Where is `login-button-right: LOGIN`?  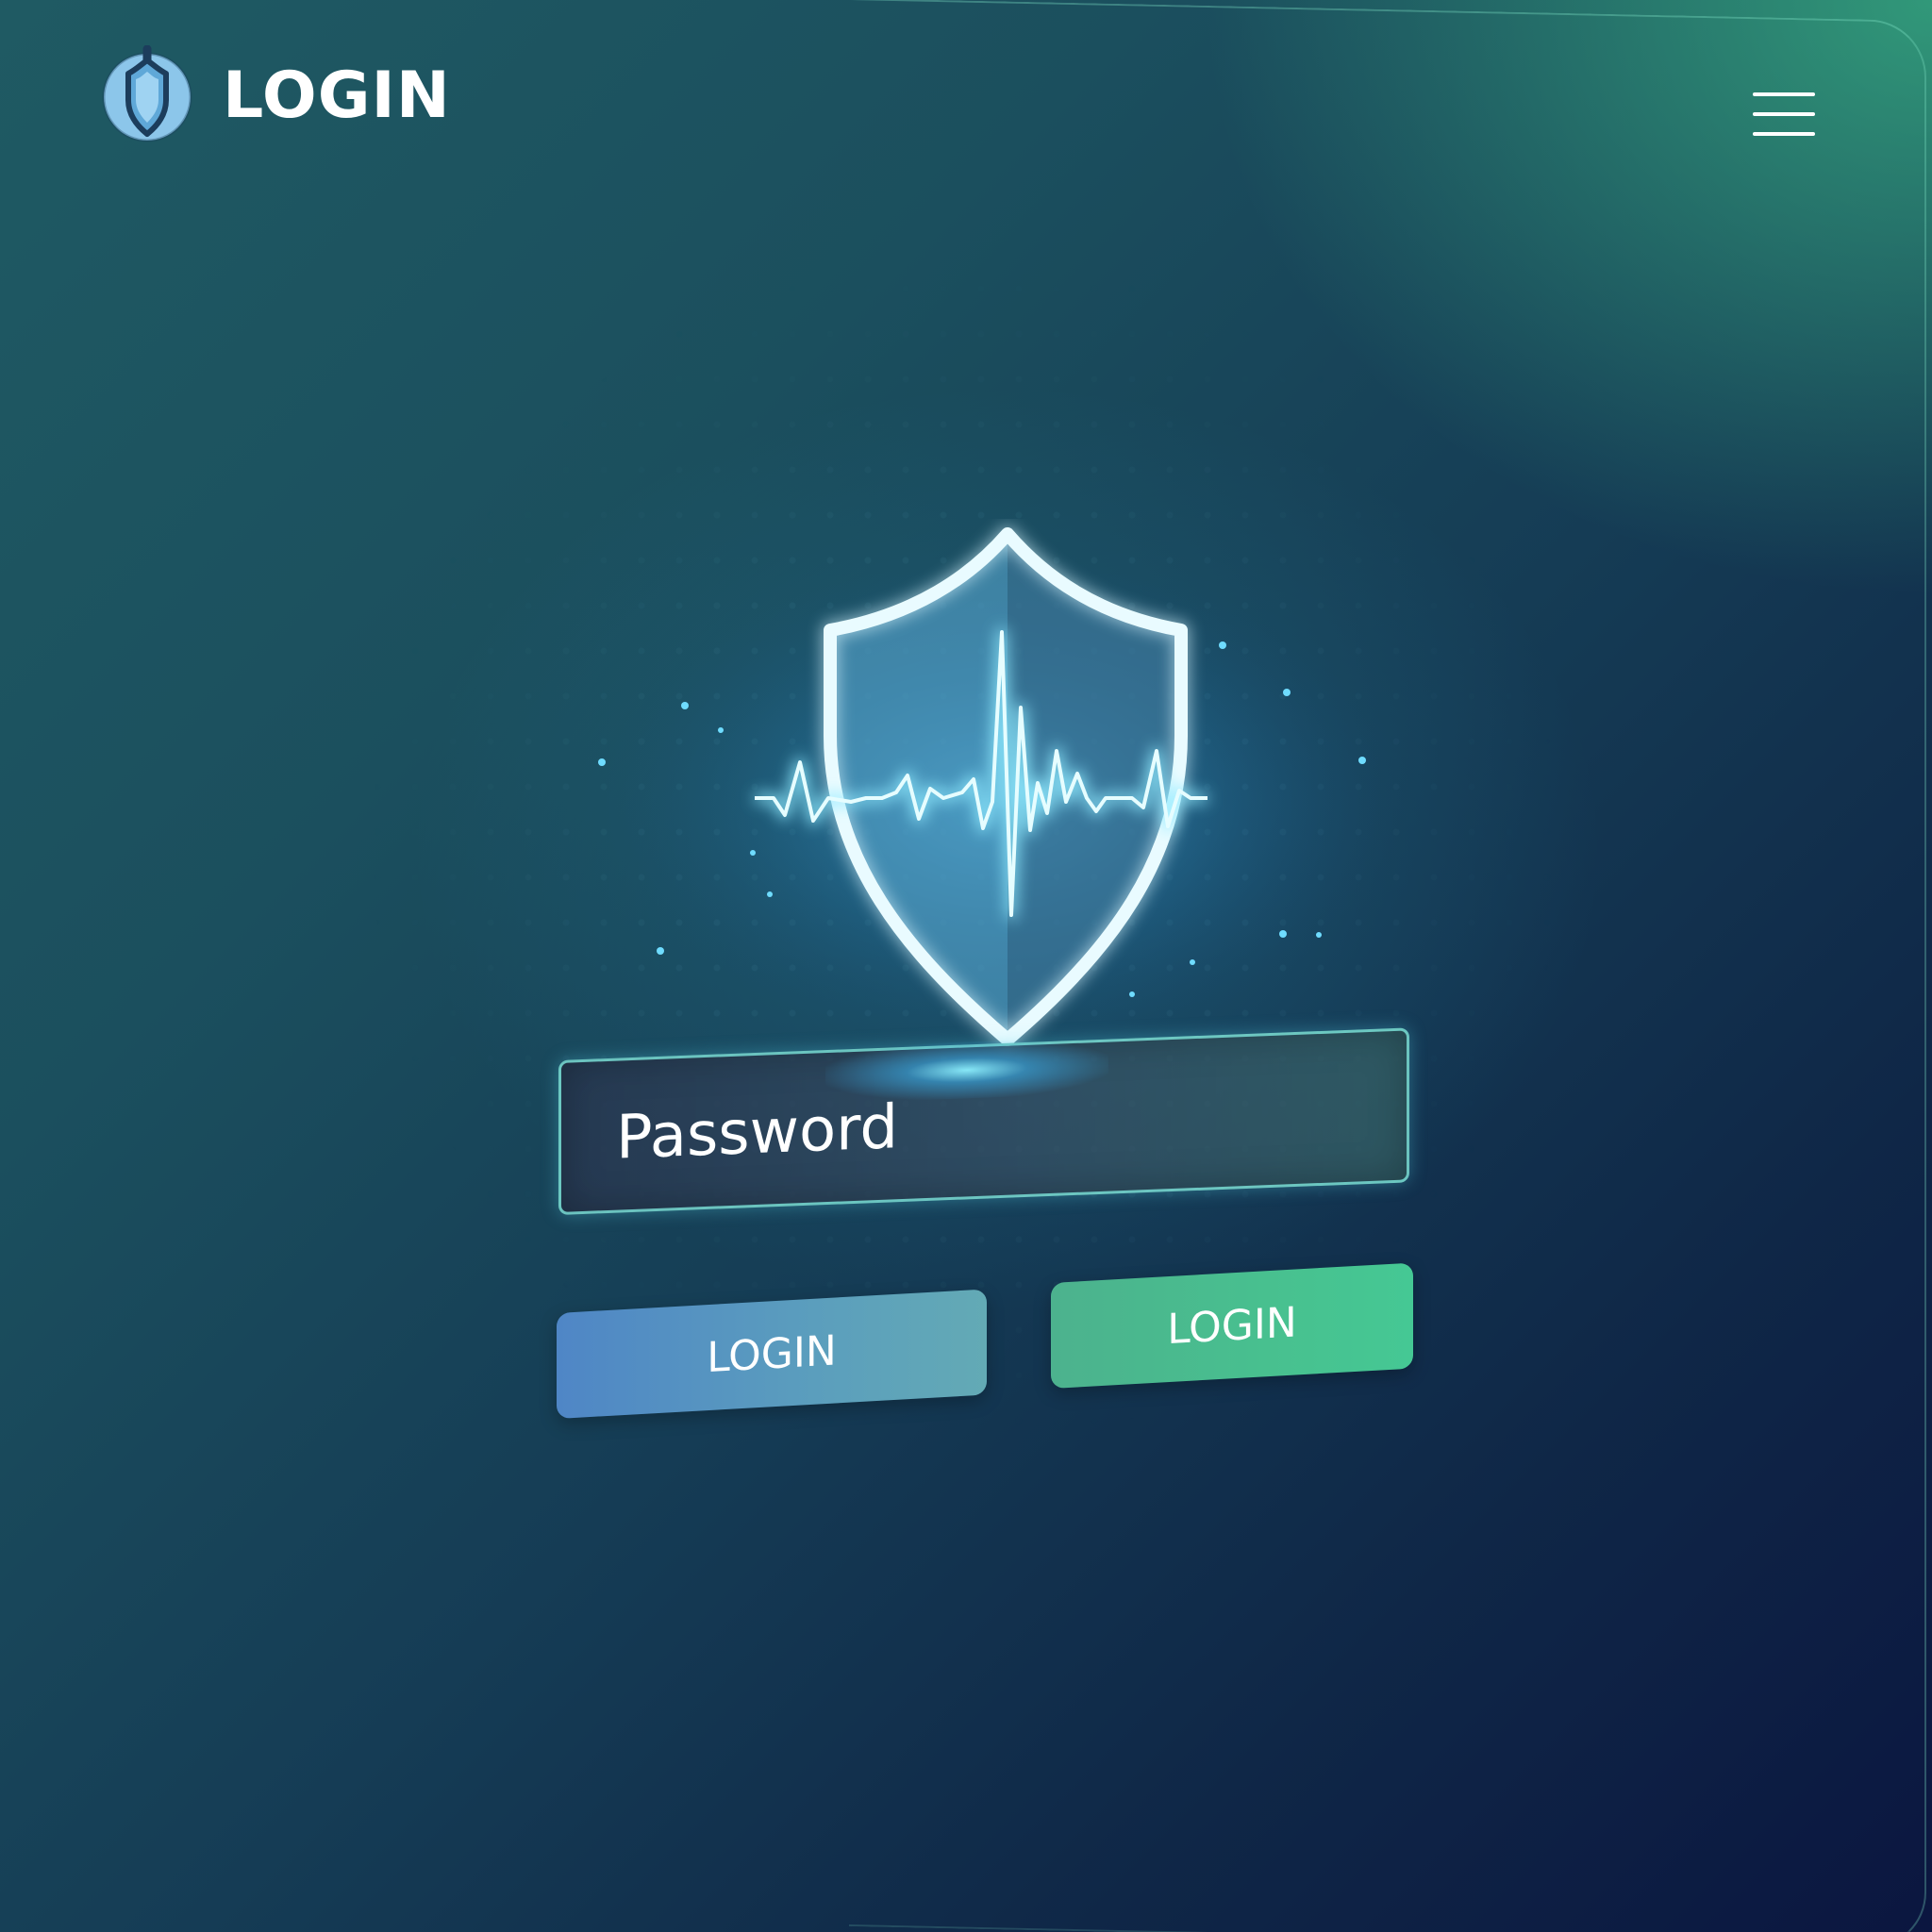
login-button-right: LOGIN is located at coordinates (1232, 1326).